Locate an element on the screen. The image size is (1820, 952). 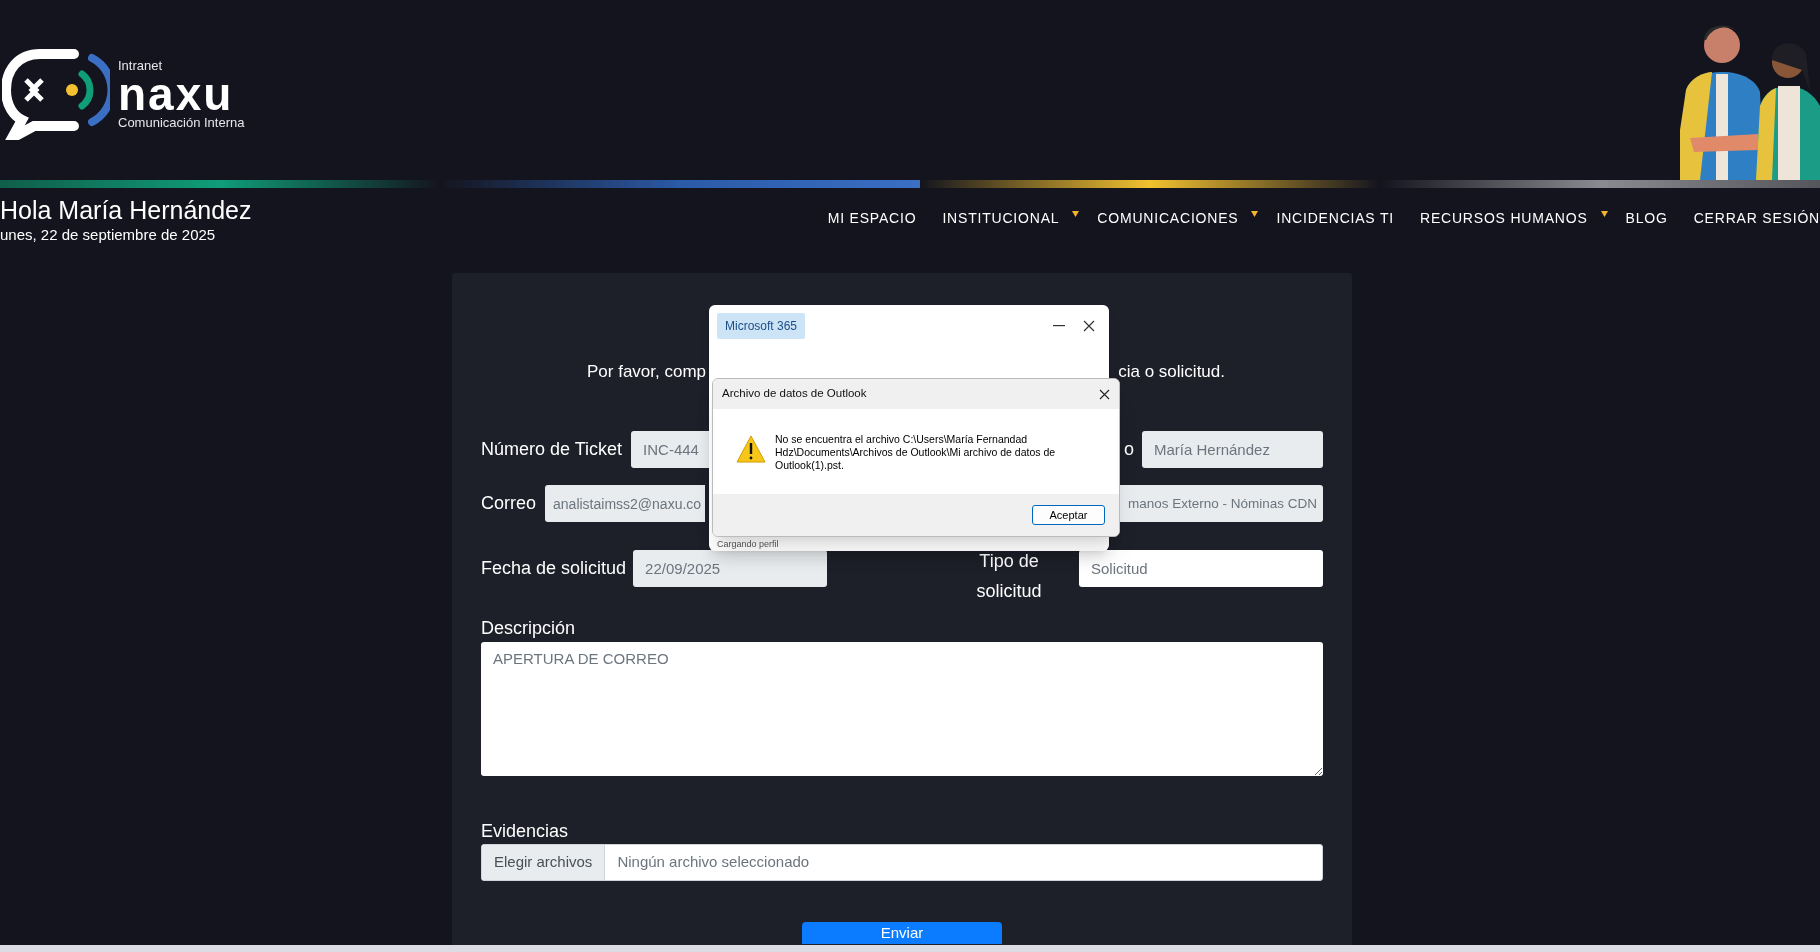
field-label: Número de Ticket is located at coordinates (552, 449).